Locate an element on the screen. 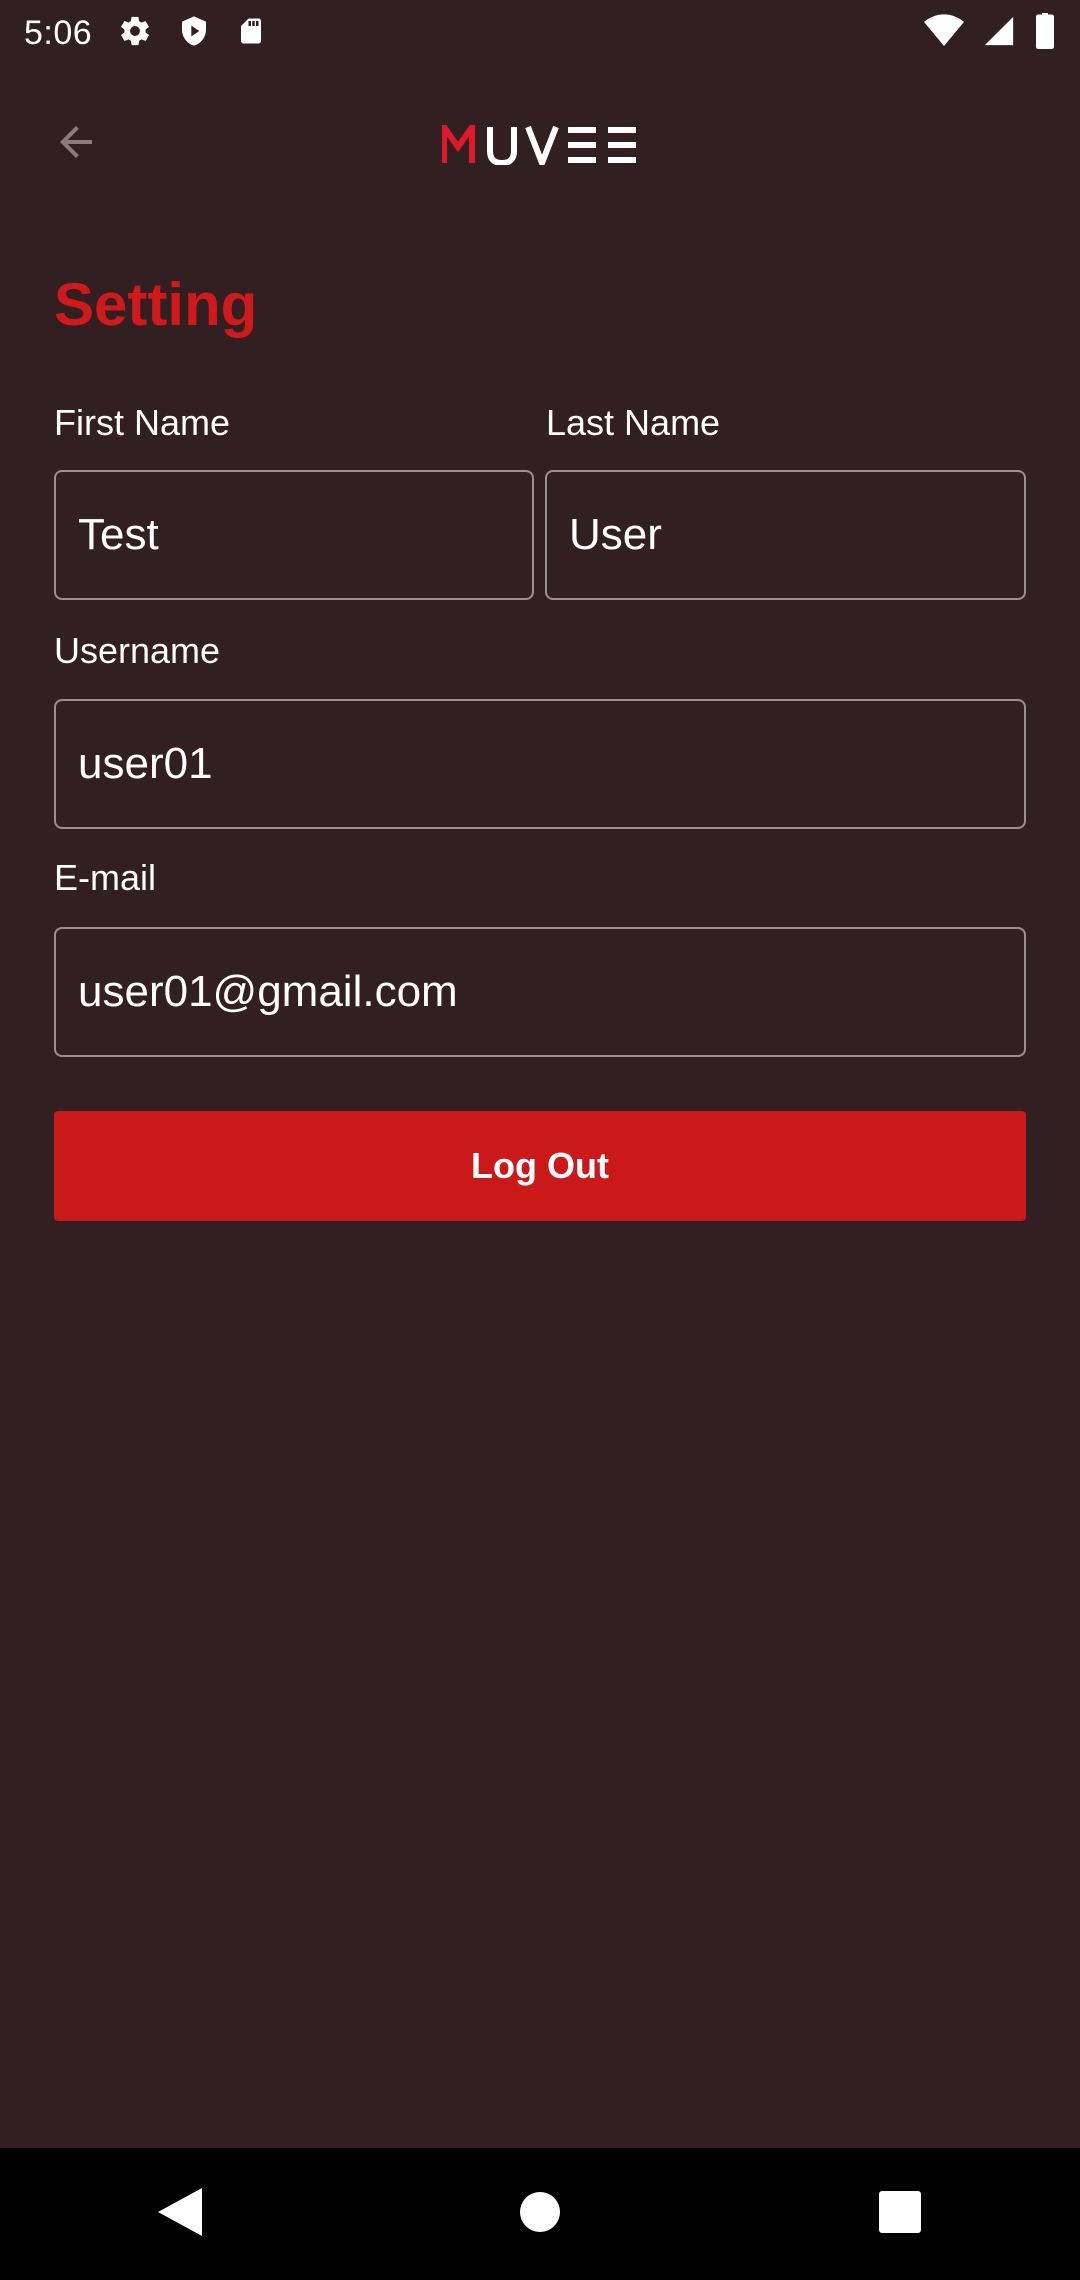  logout-button: Log Out is located at coordinates (540, 1166).